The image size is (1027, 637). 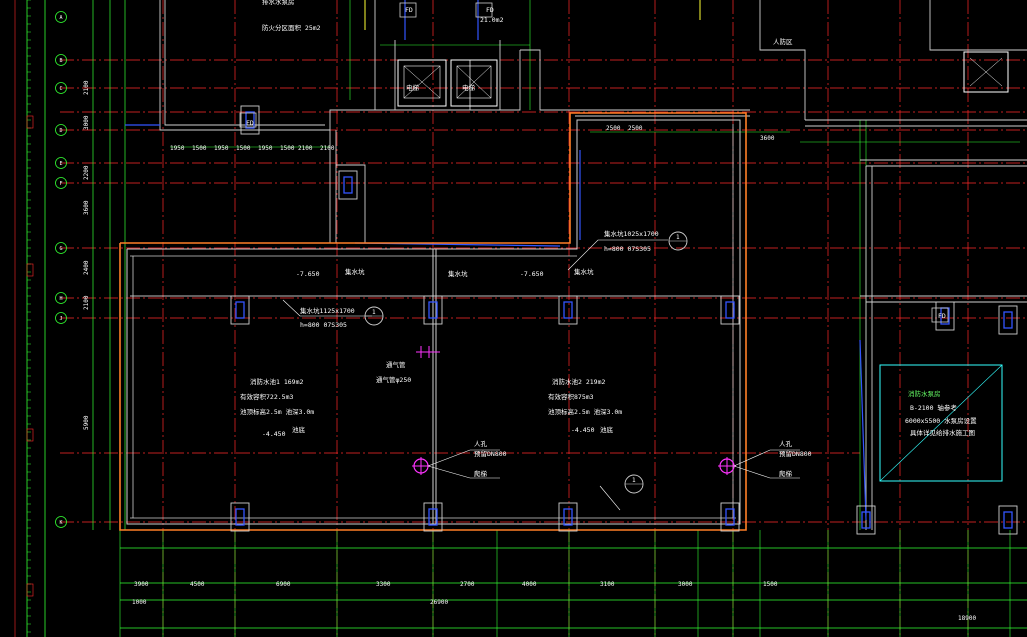 I want to click on axis-bubble-label: H, so click(x=60, y=299).